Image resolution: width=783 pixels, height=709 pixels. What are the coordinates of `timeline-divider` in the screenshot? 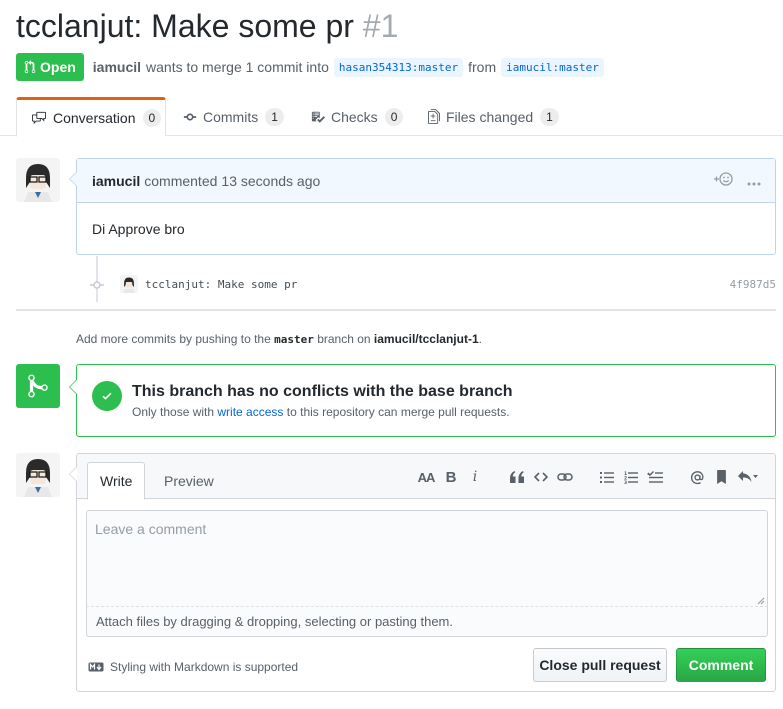 It's located at (396, 310).